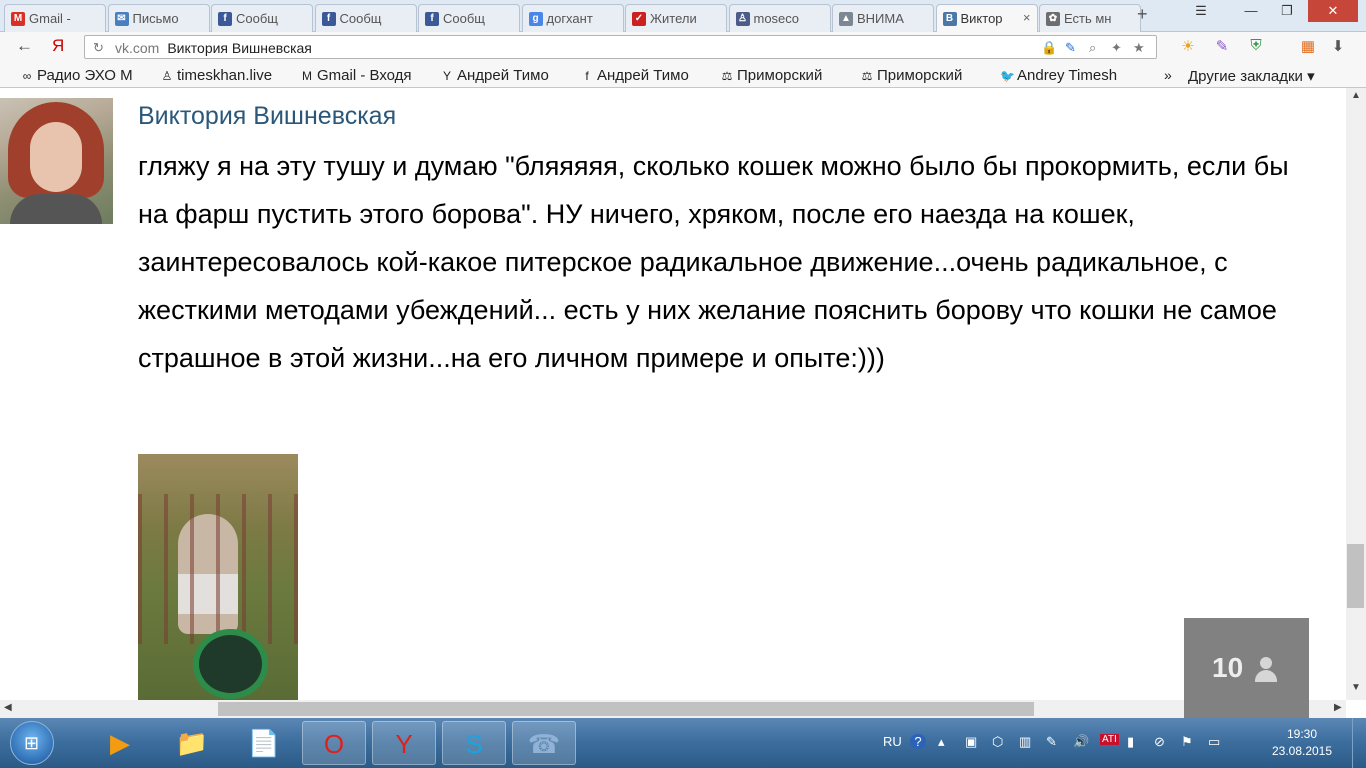  I want to click on media-player-icon: ▶, so click(120, 743).